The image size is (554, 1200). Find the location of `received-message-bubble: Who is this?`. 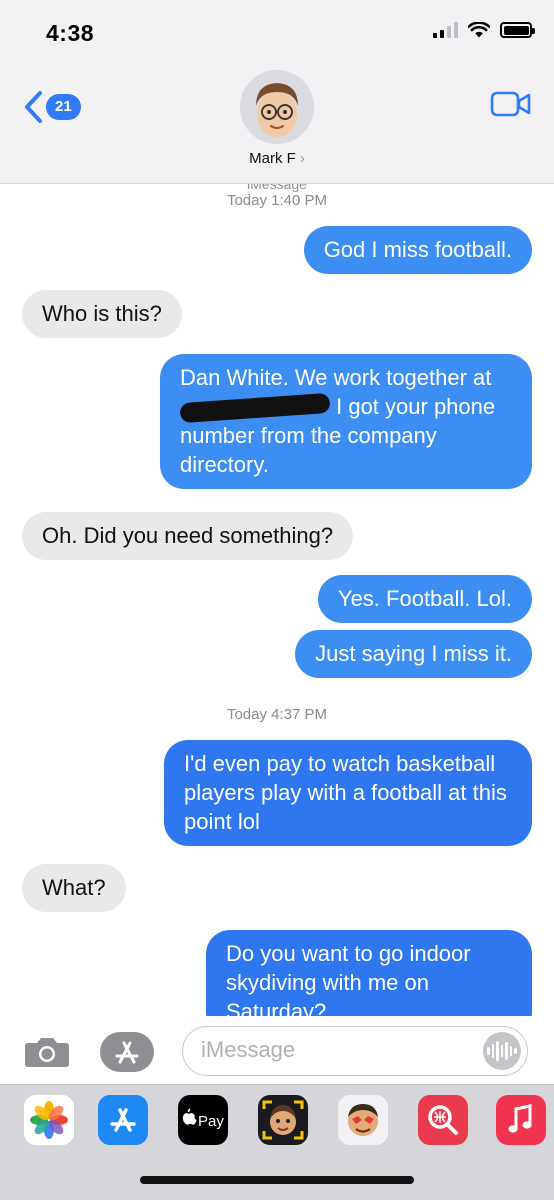

received-message-bubble: Who is this? is located at coordinates (102, 314).